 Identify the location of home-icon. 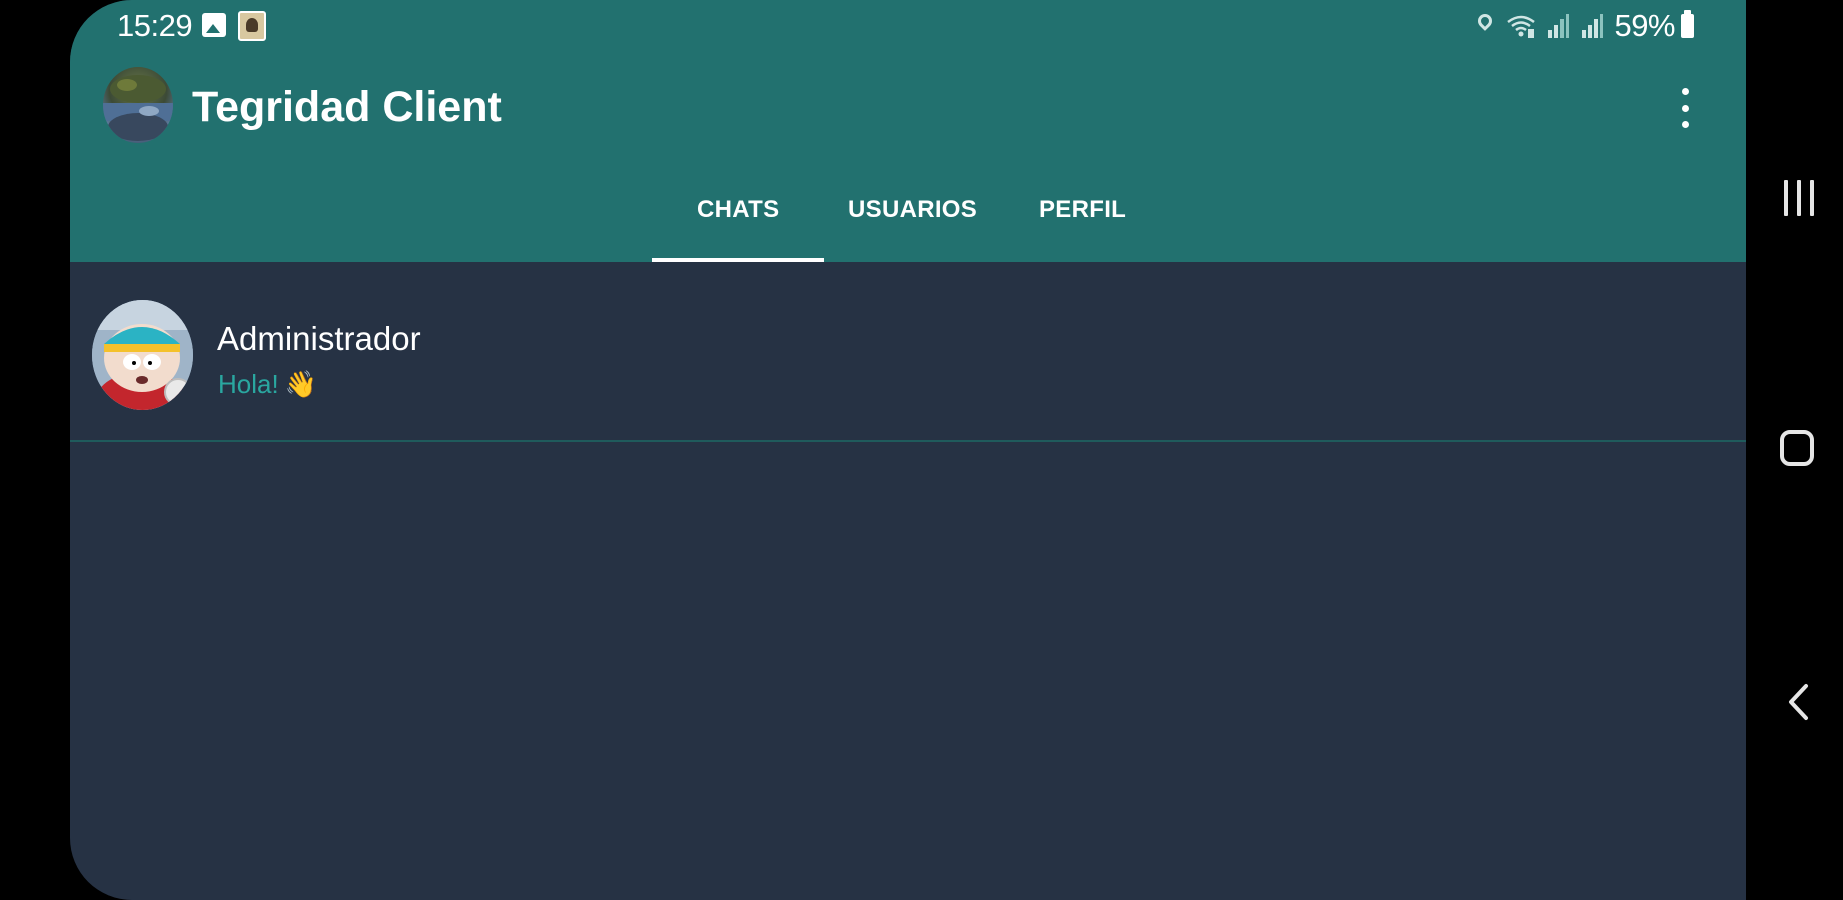
(1797, 448).